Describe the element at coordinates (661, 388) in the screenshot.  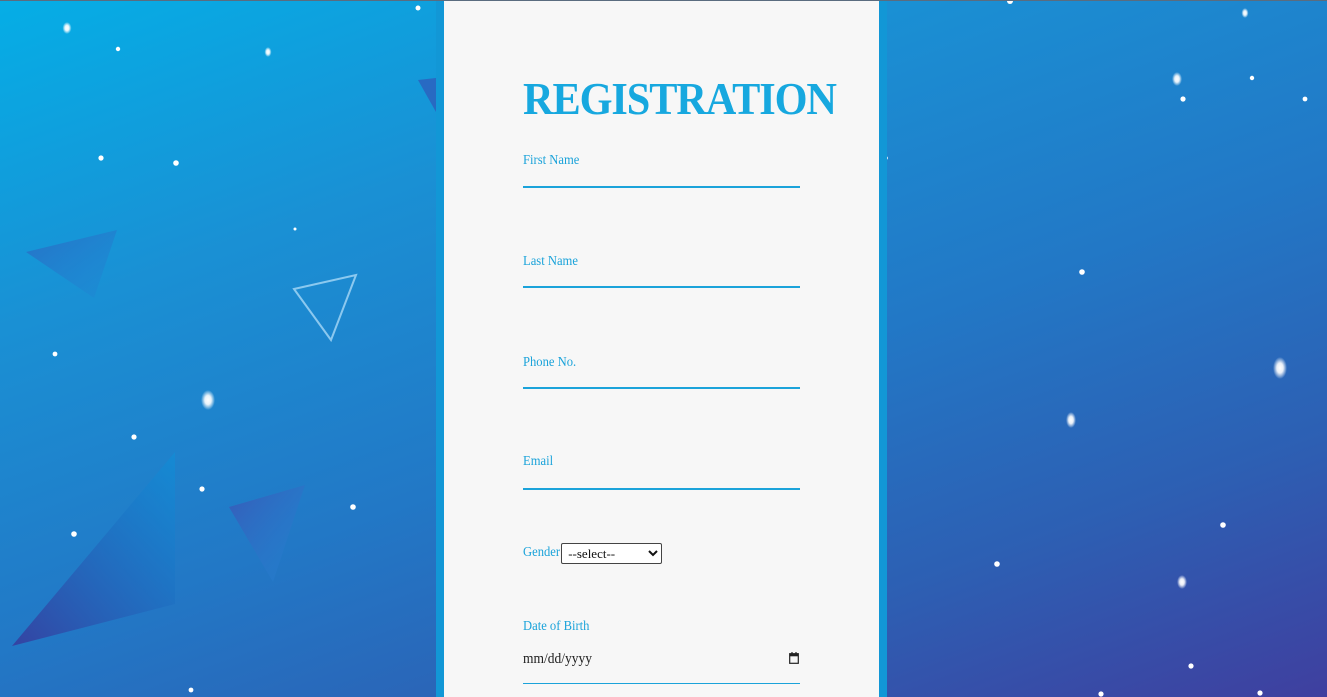
I see `phone-input-underline` at that location.